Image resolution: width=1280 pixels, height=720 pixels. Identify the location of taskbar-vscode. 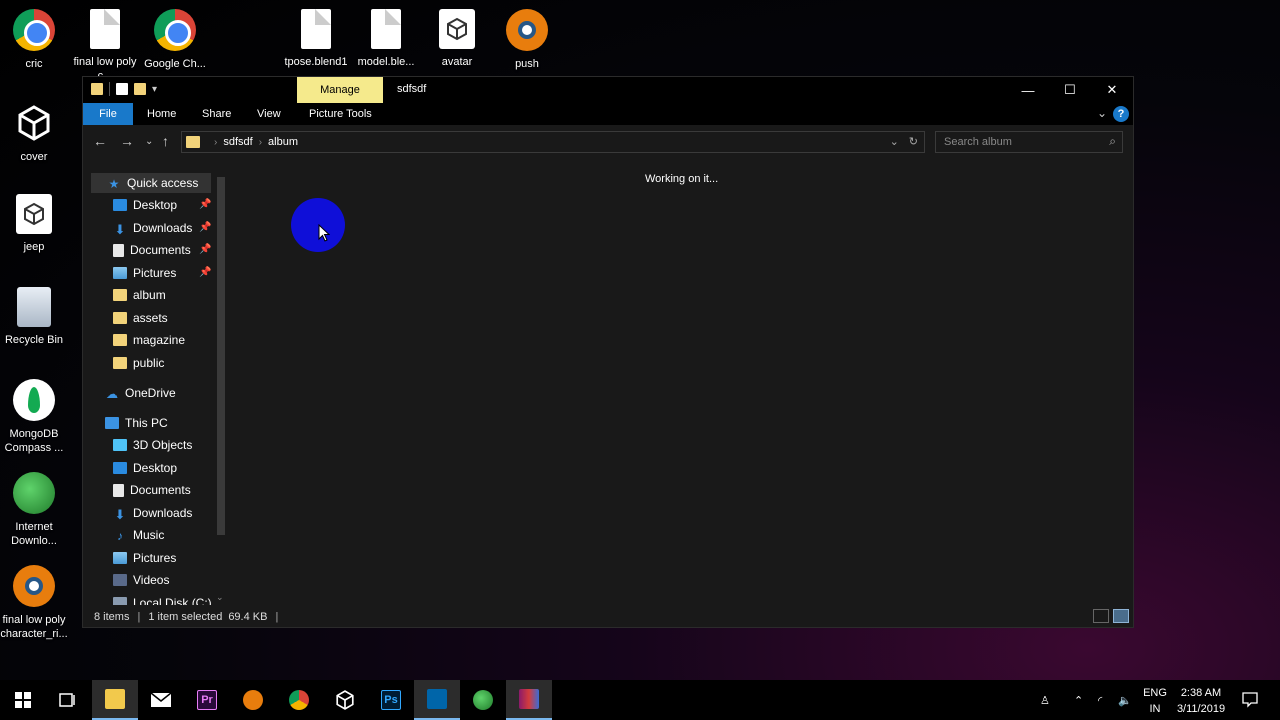
(437, 700).